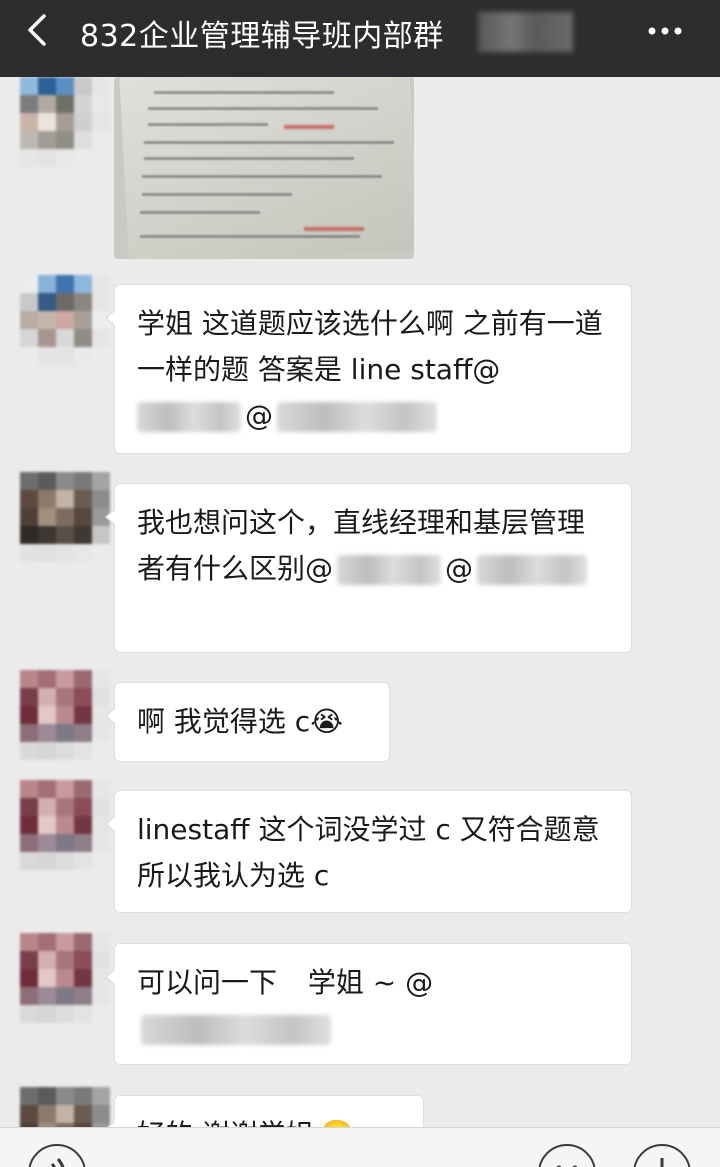 This screenshot has height=1167, width=720. I want to click on message-bubble: linestaff 这个词没学过 c 又符合题意 所以我认为选 c, so click(373, 851).